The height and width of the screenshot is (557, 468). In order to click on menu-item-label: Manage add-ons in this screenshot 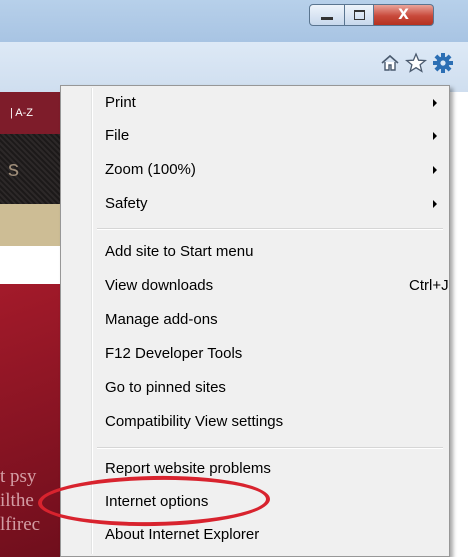, I will do `click(161, 319)`.